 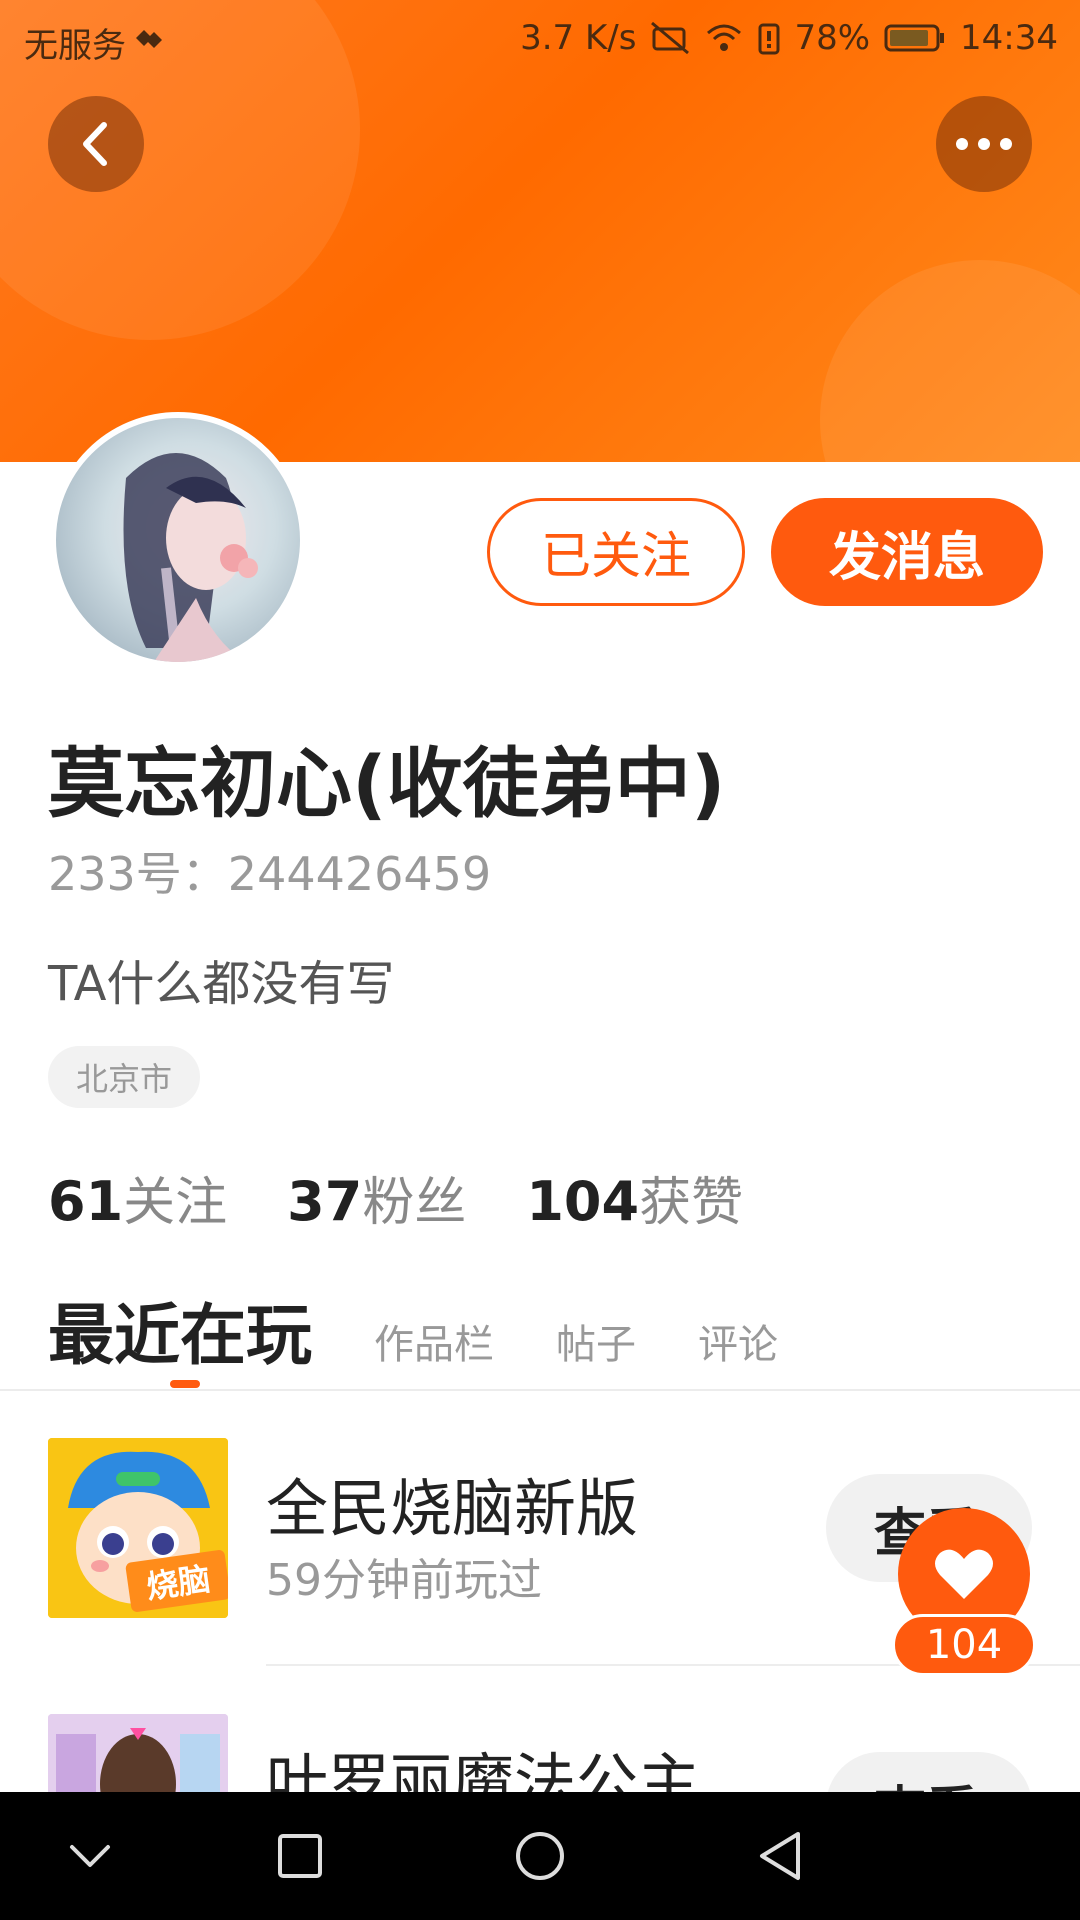 I want to click on avatar-illustration, so click(x=190, y=557).